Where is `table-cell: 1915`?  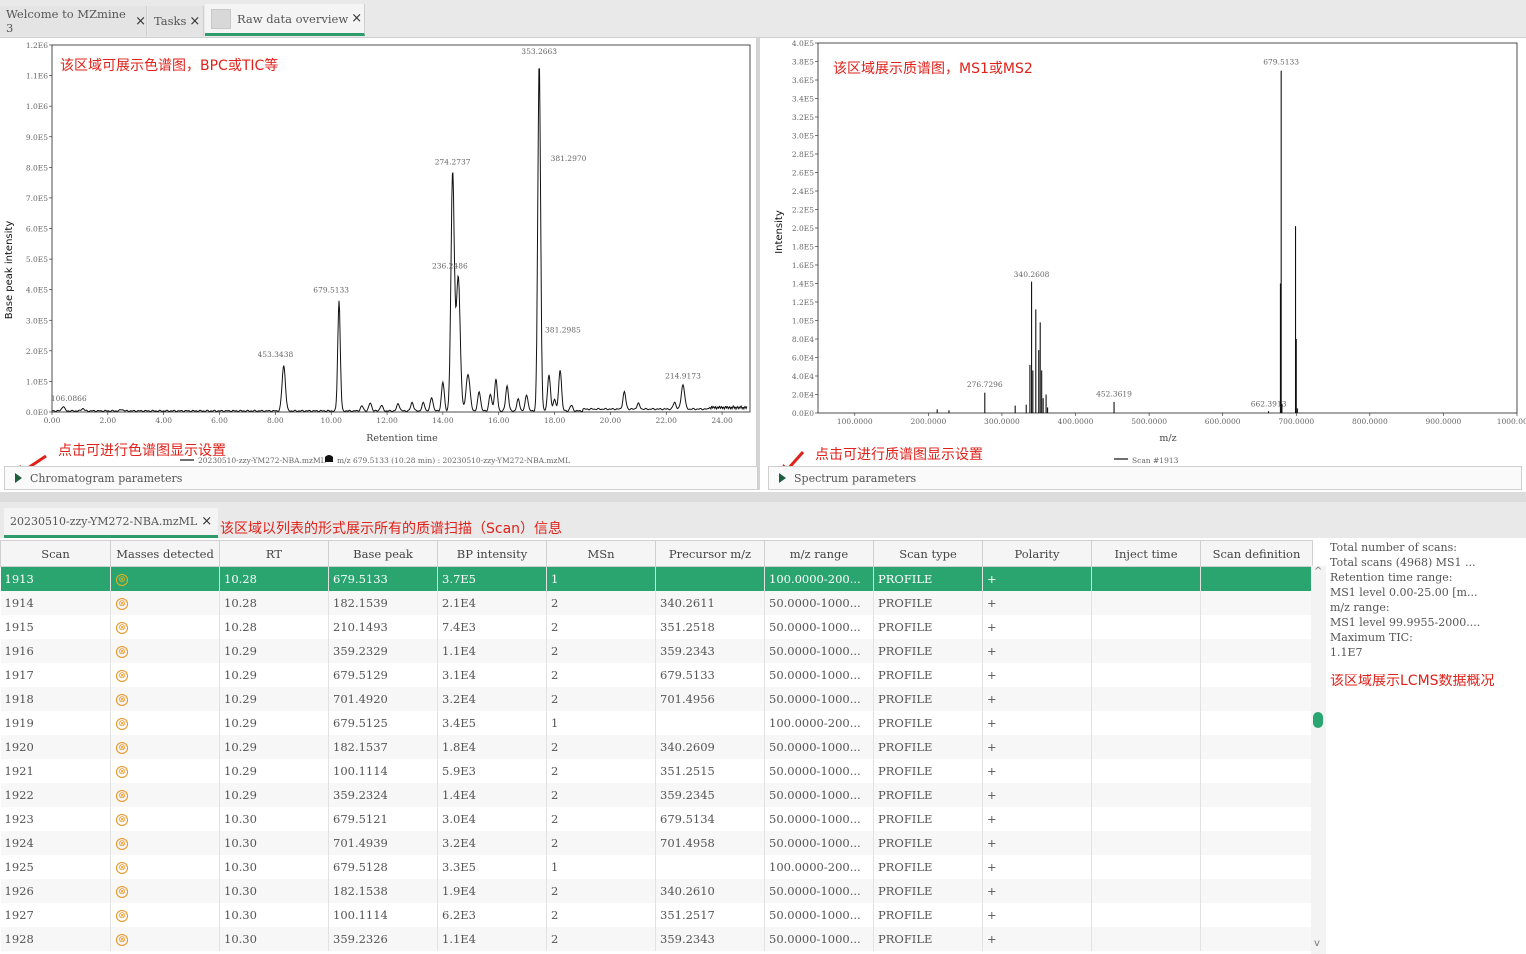
table-cell: 1915 is located at coordinates (55, 626).